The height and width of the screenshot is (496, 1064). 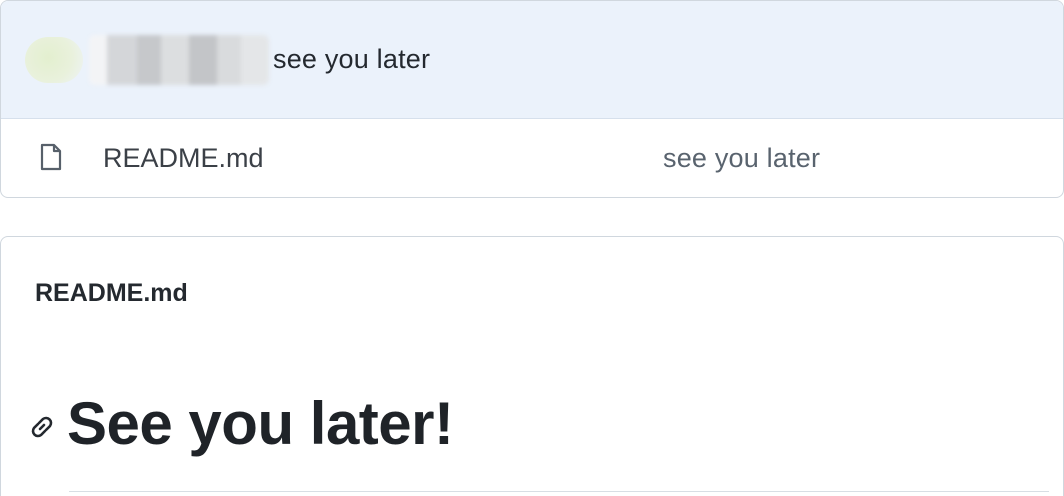 I want to click on heading-divider, so click(x=559, y=491).